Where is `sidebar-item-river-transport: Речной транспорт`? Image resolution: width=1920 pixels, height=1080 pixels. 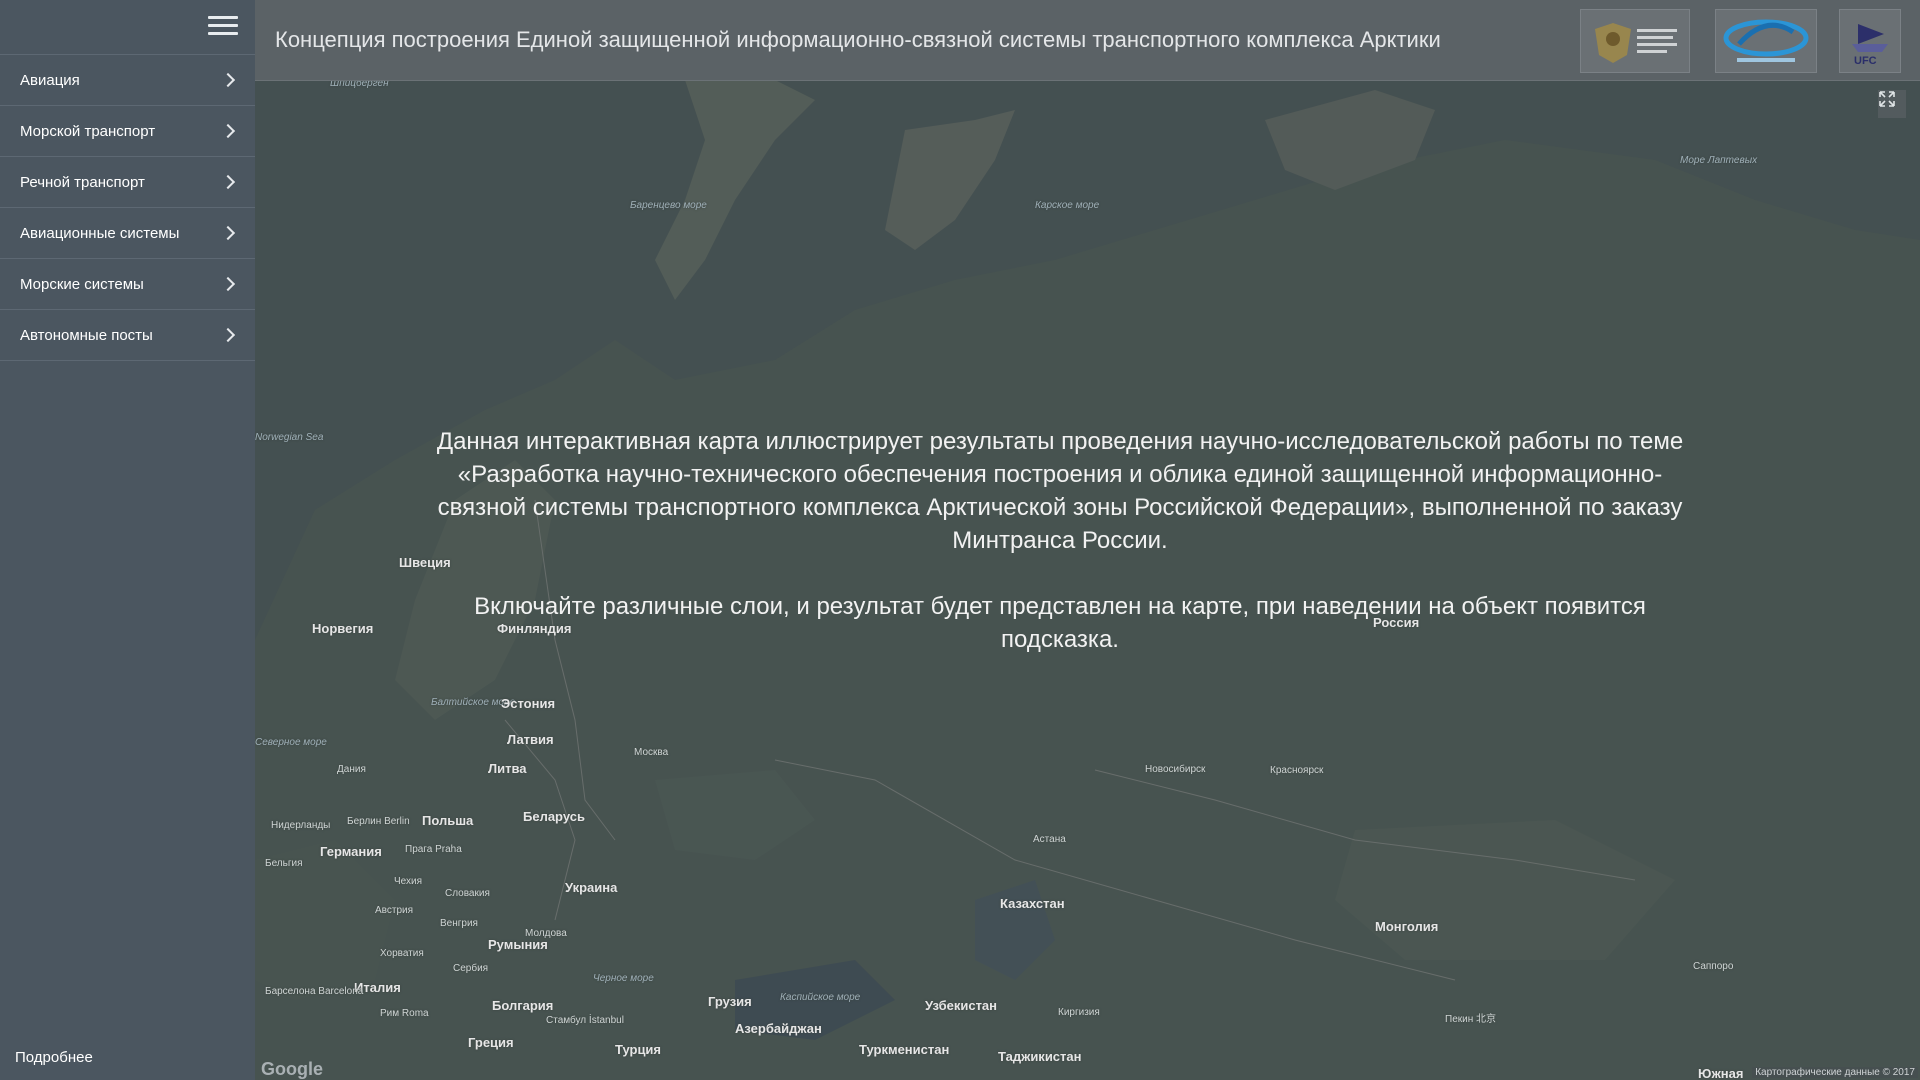 sidebar-item-river-transport: Речной транспорт is located at coordinates (127, 182).